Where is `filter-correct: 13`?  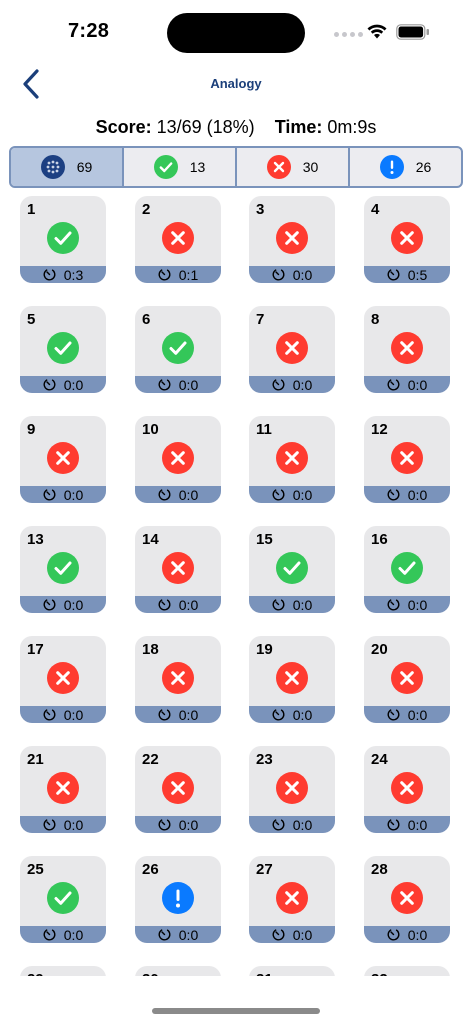 filter-correct: 13 is located at coordinates (180, 167).